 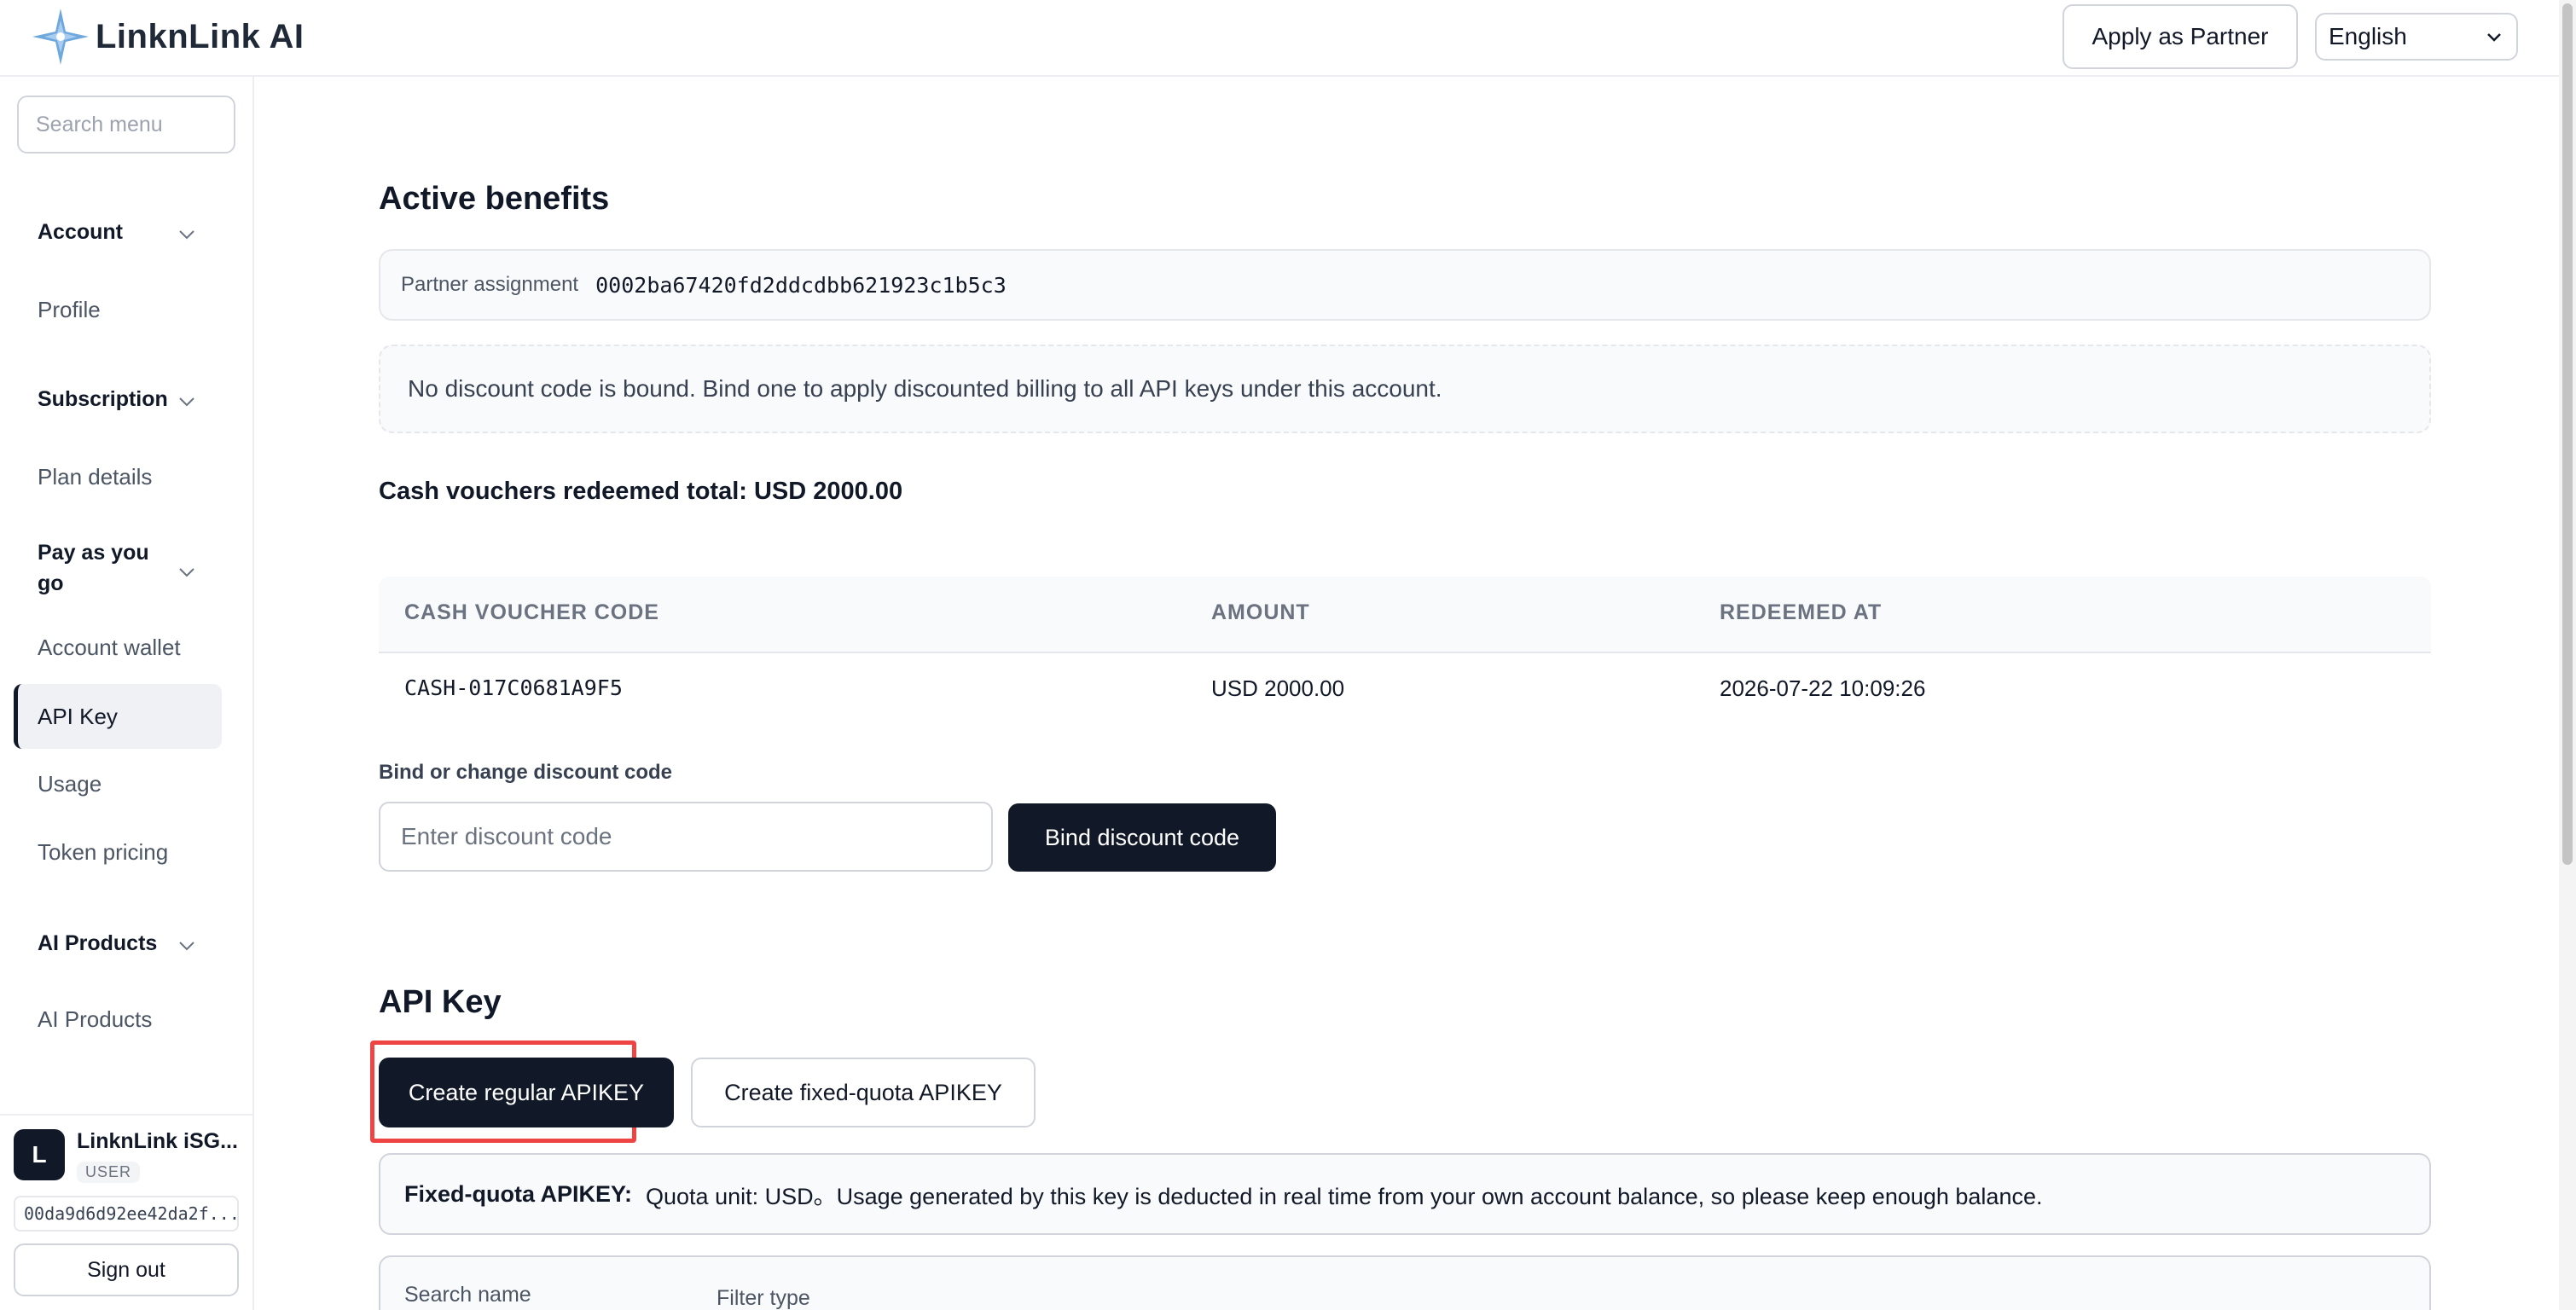 I want to click on search-menu-input: Search menu, so click(x=126, y=125).